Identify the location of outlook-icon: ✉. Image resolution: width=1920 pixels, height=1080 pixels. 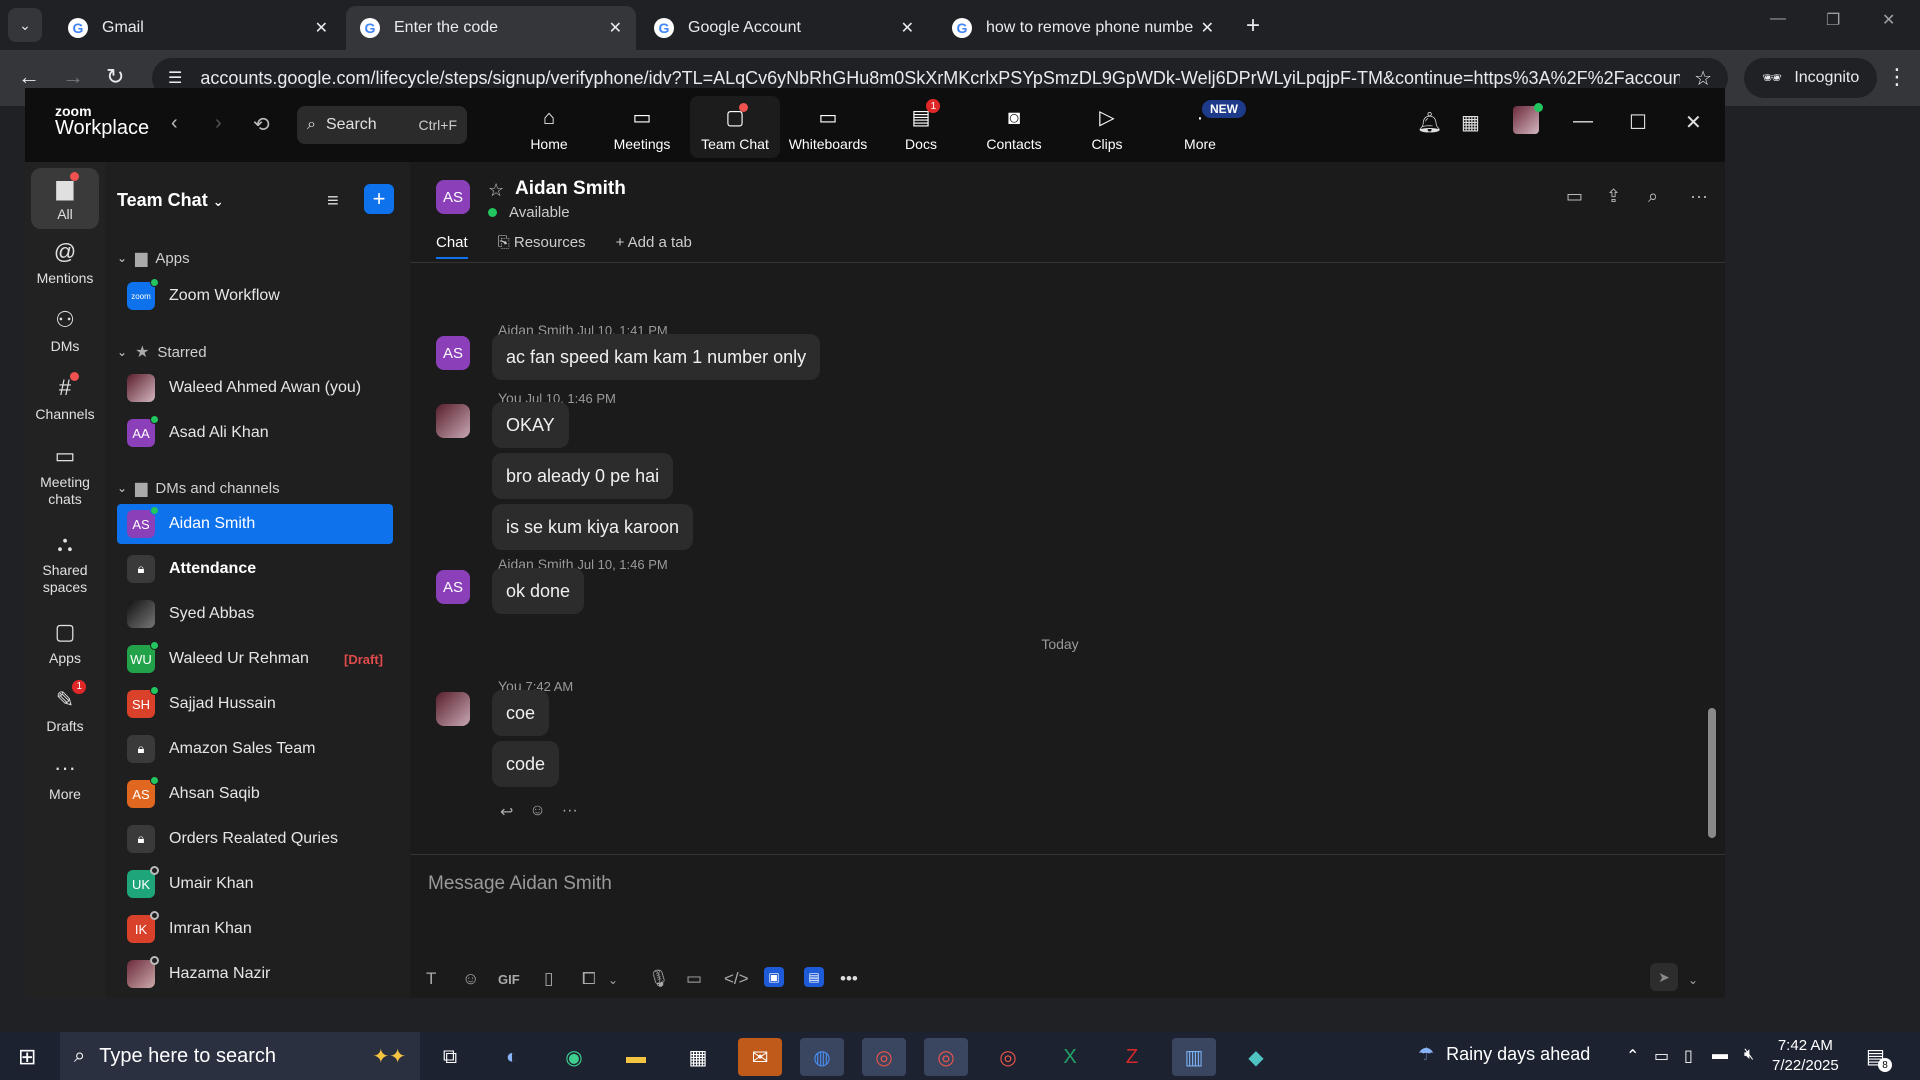
(760, 1057).